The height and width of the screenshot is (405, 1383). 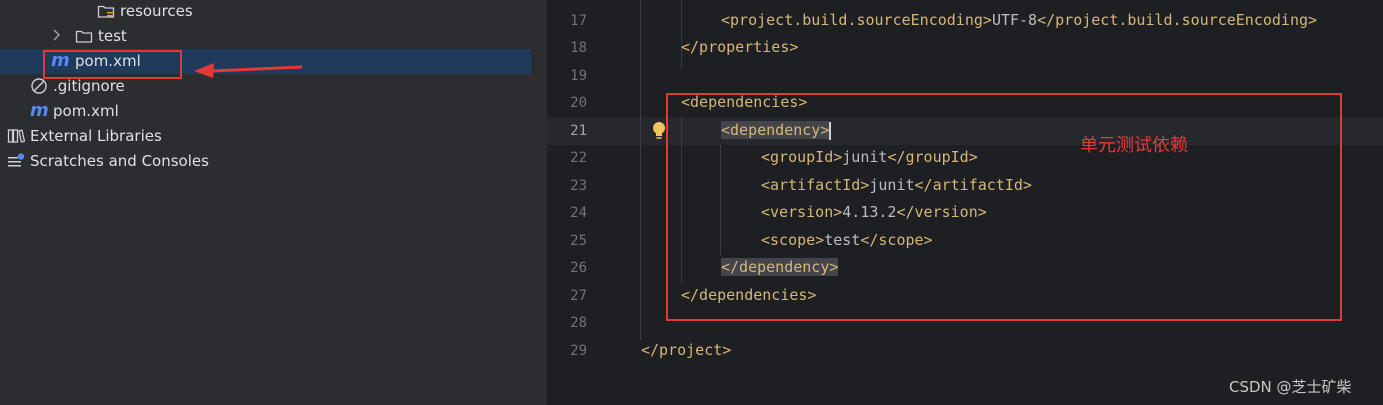 What do you see at coordinates (273, 12) in the screenshot?
I see `tree-item-resources: resources` at bounding box center [273, 12].